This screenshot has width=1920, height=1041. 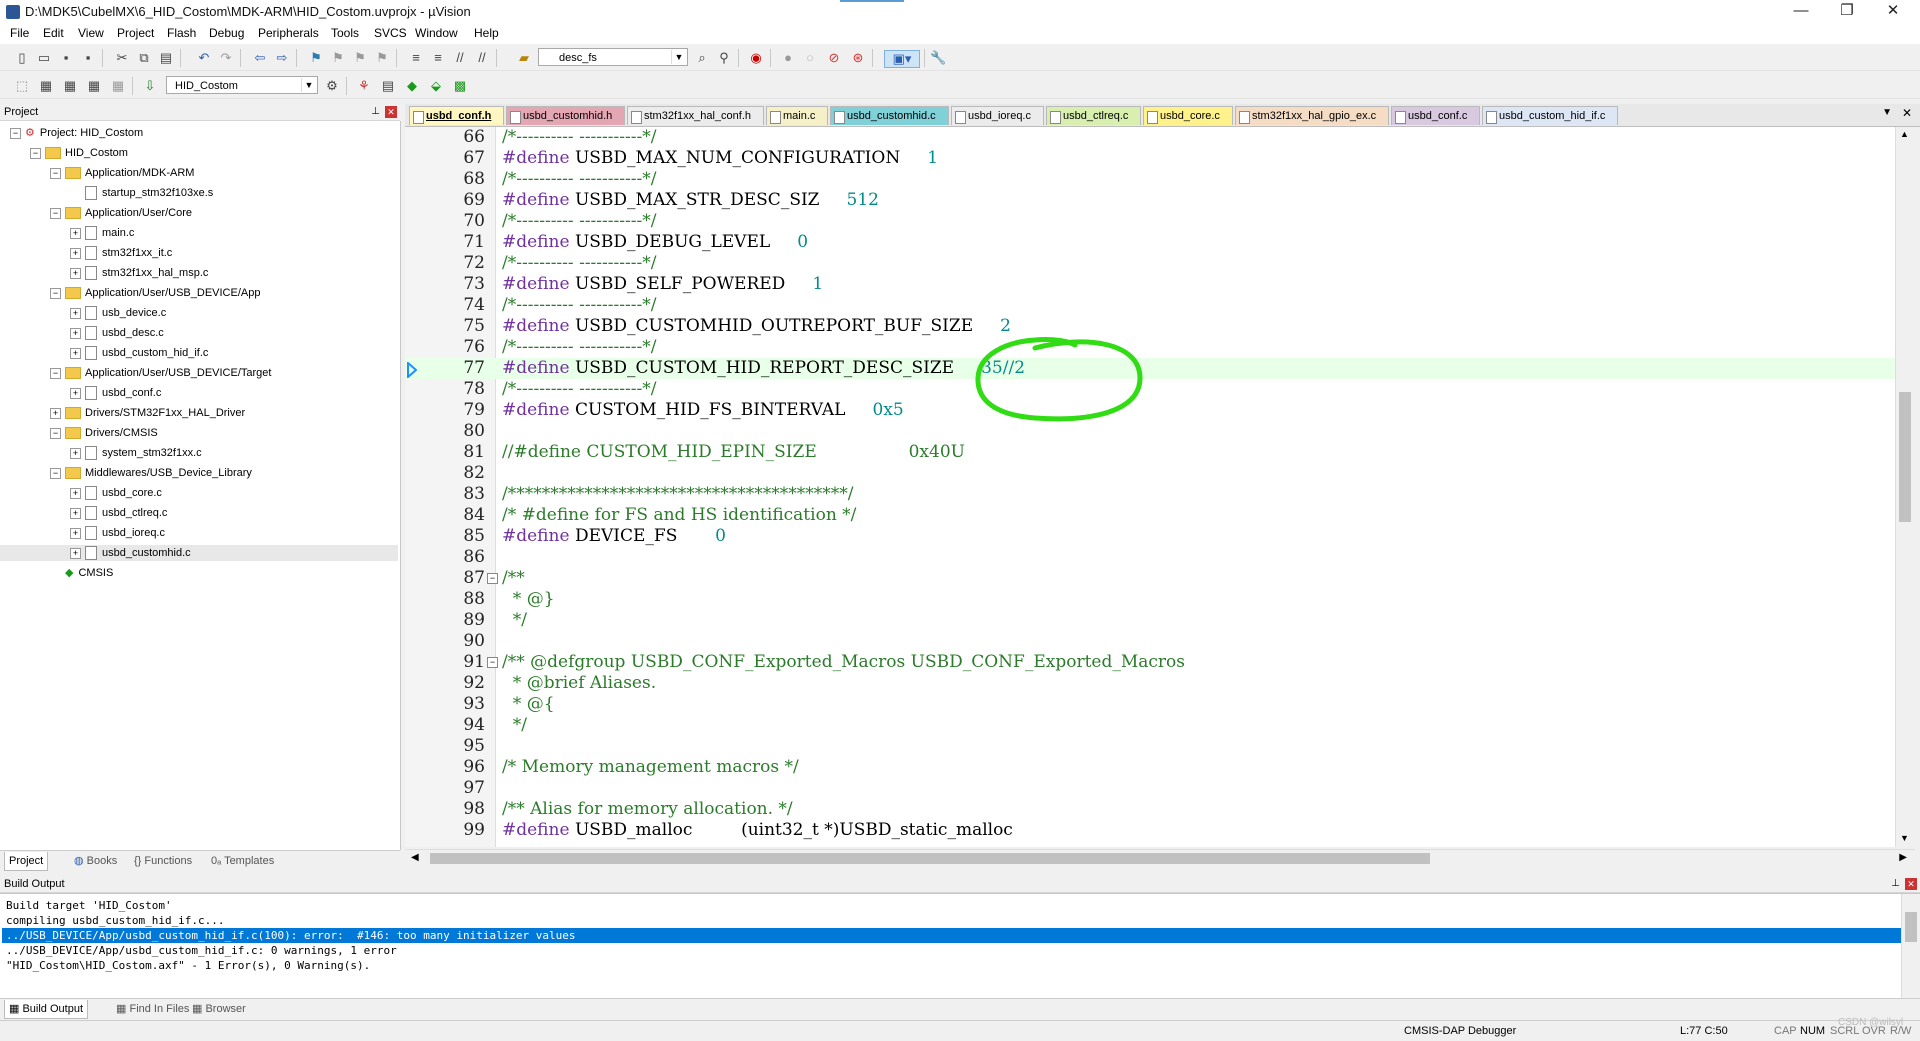 I want to click on menu-project: Project, so click(x=135, y=33).